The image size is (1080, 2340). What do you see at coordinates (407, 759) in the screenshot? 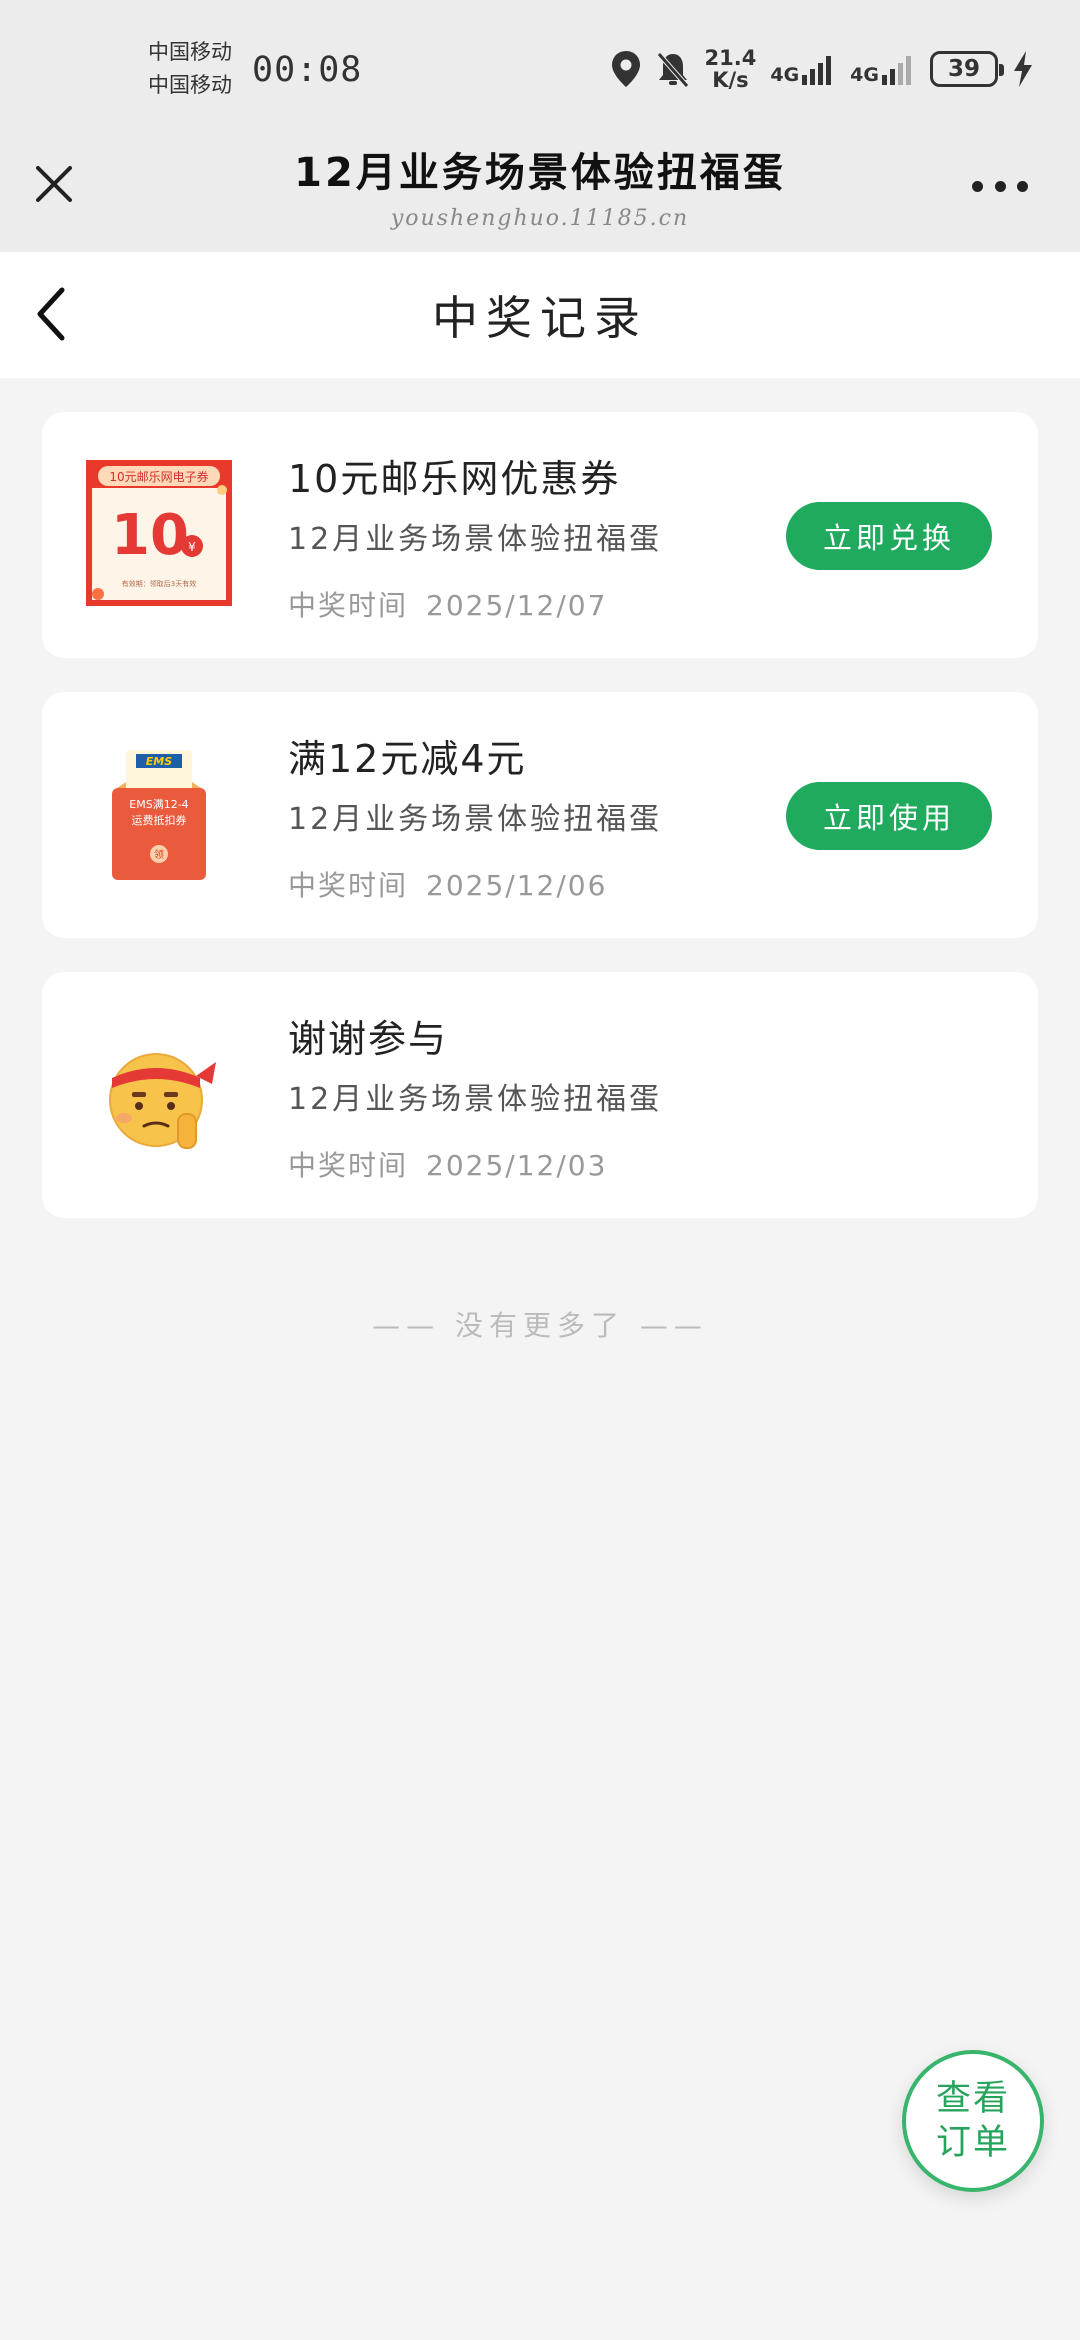
I see `record-title: 满12元减4元` at bounding box center [407, 759].